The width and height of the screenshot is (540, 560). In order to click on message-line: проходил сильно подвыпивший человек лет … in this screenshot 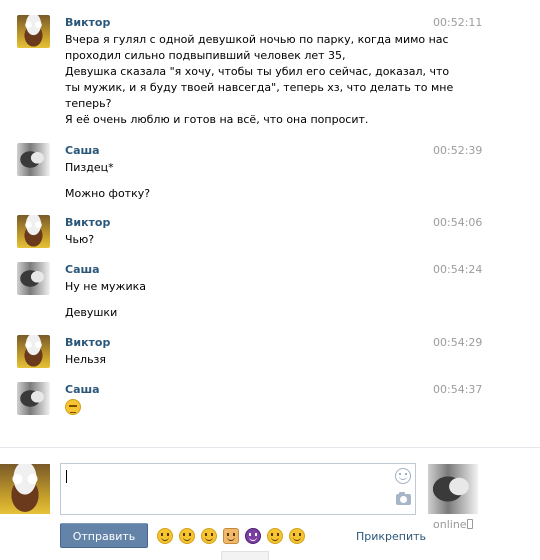, I will do `click(205, 55)`.